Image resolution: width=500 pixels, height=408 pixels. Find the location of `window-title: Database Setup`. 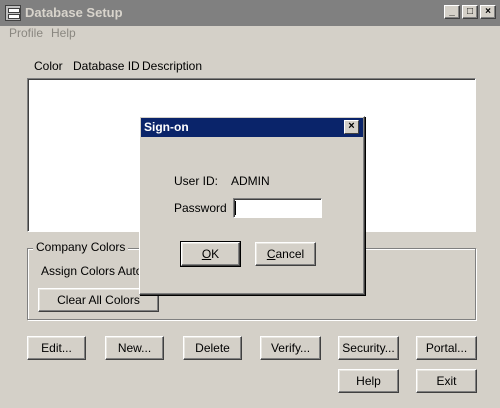

window-title: Database Setup is located at coordinates (74, 12).